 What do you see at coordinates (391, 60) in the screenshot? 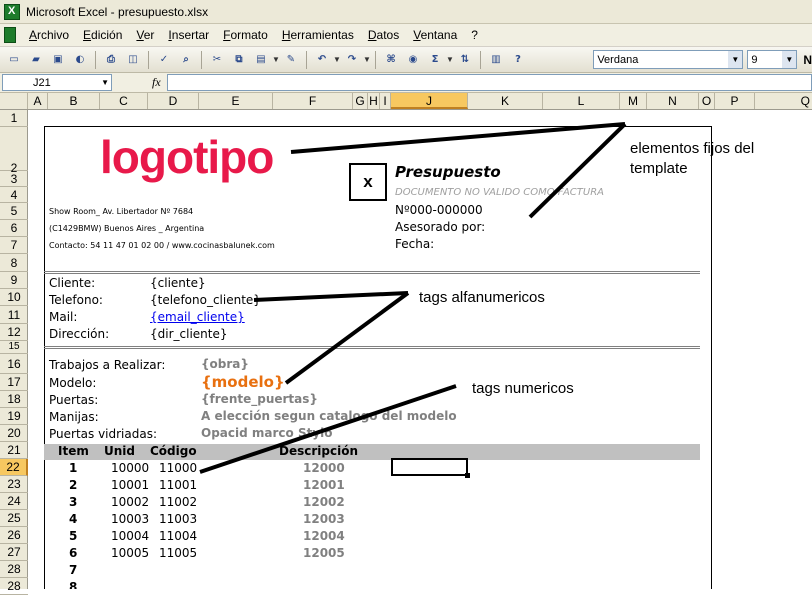
I see `hyperlink-icon: ⌘` at bounding box center [391, 60].